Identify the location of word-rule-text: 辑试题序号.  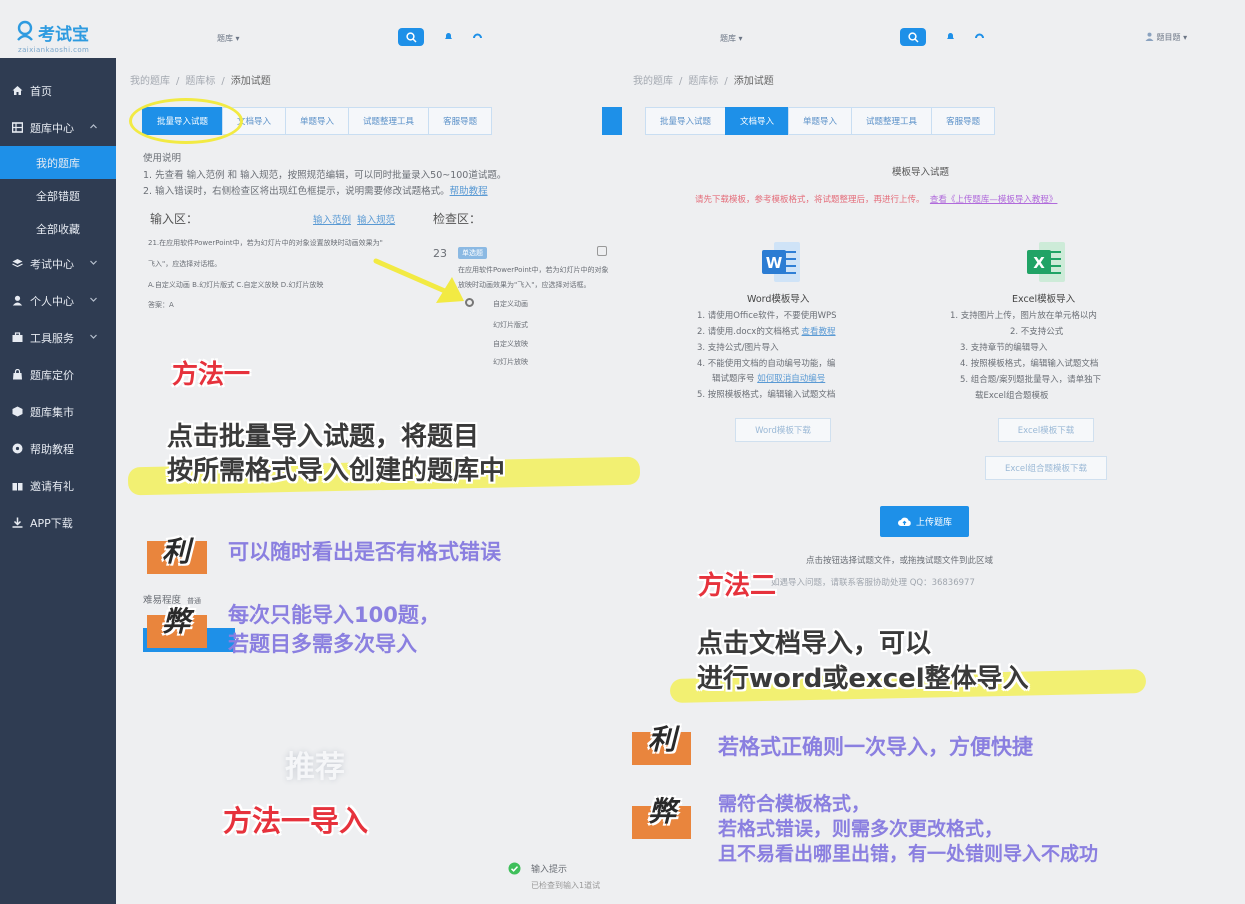
(733, 379).